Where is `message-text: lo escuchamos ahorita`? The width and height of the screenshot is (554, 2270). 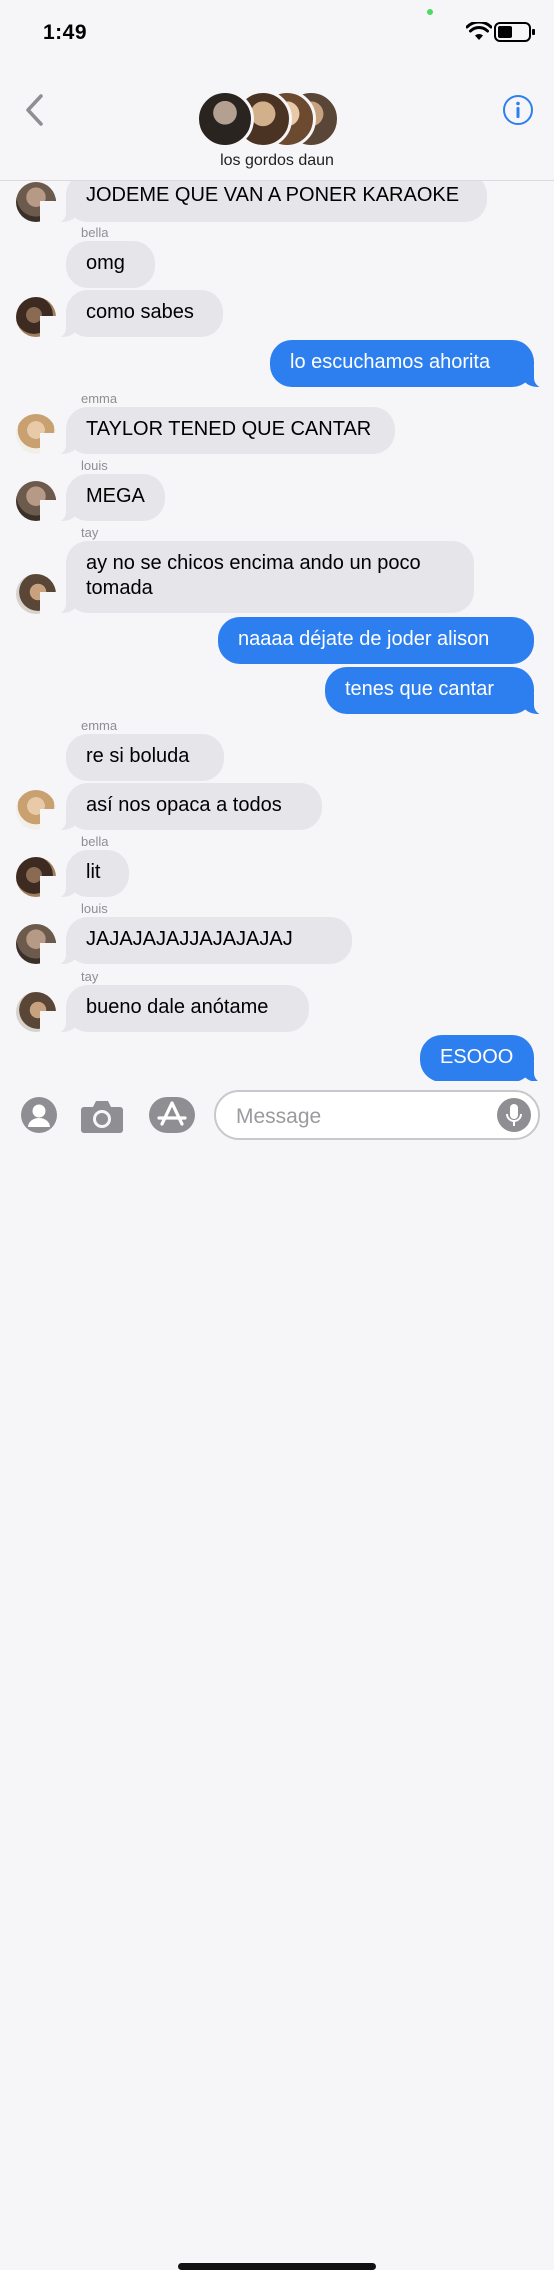 message-text: lo escuchamos ahorita is located at coordinates (390, 362).